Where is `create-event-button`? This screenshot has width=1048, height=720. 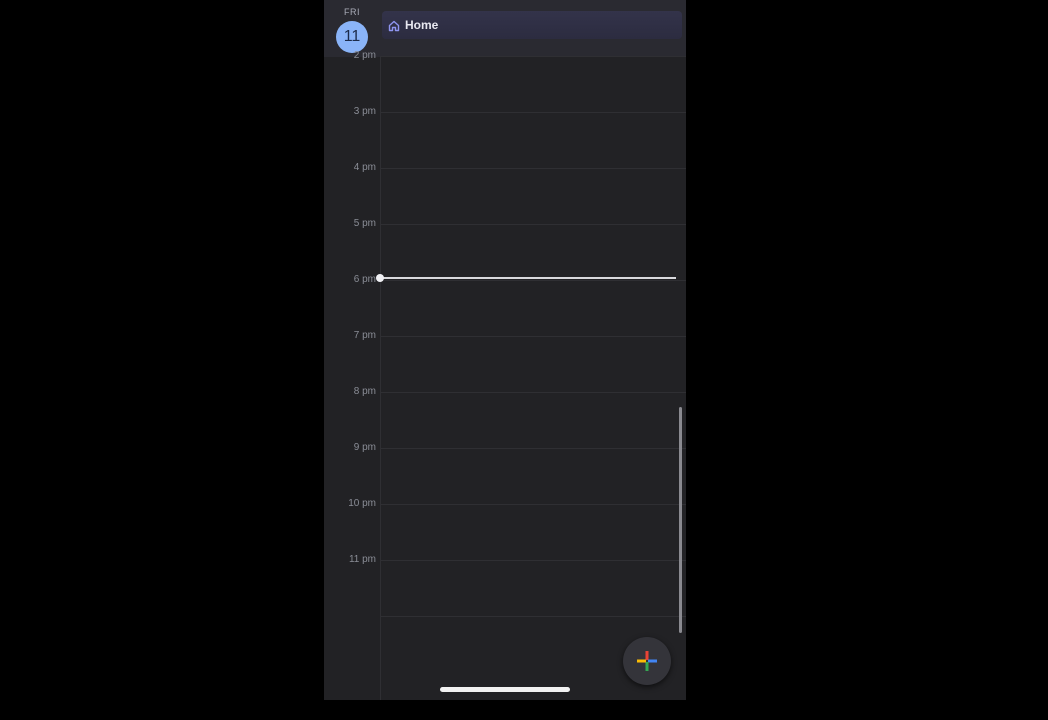 create-event-button is located at coordinates (647, 661).